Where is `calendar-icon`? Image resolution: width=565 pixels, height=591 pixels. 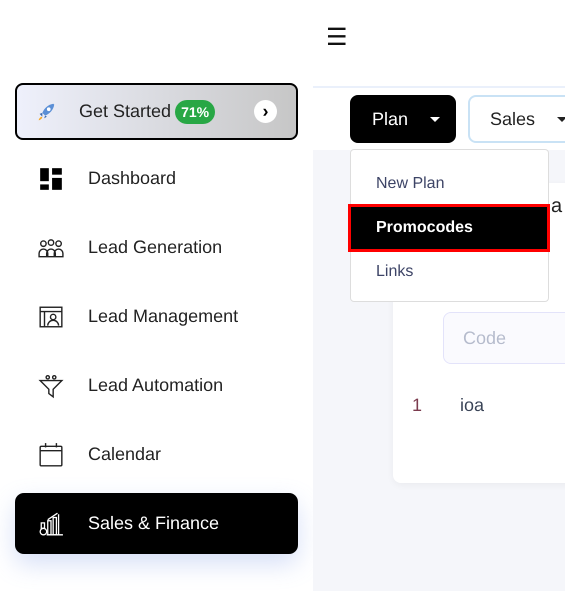 calendar-icon is located at coordinates (51, 455).